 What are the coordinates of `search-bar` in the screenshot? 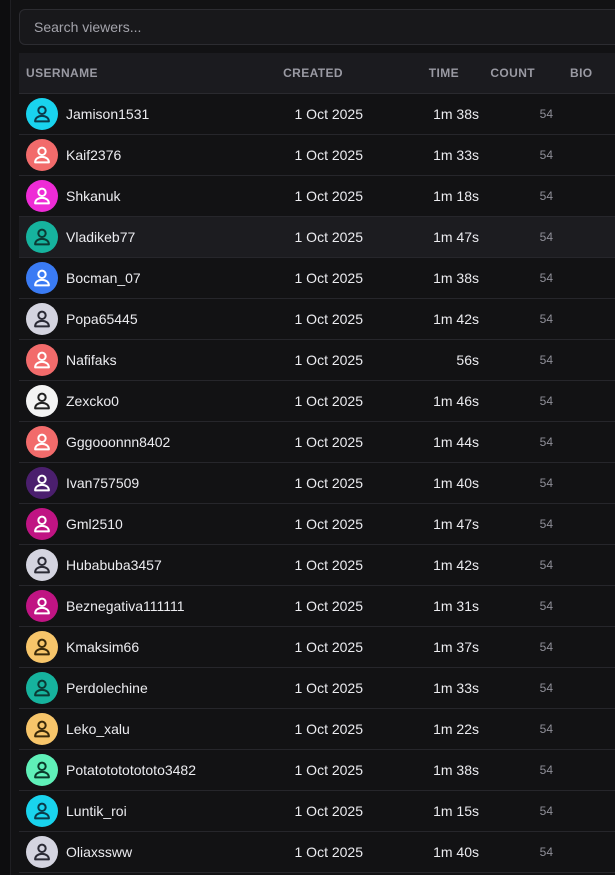 It's located at (317, 27).